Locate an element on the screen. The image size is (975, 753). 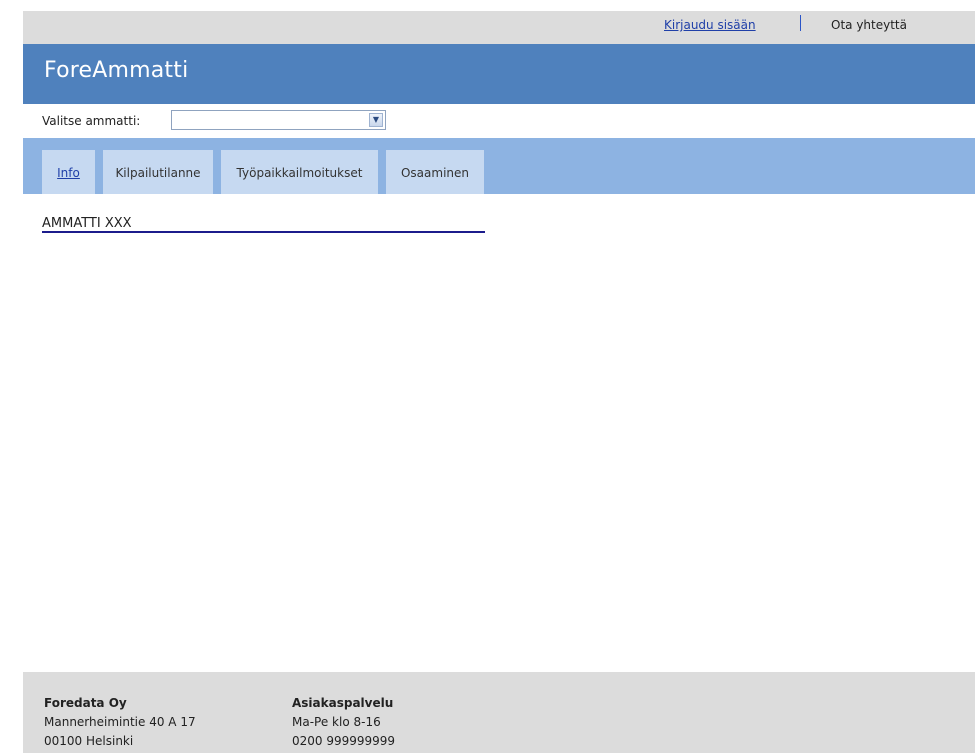
tab-osaaminen: Osaaminen is located at coordinates (435, 172).